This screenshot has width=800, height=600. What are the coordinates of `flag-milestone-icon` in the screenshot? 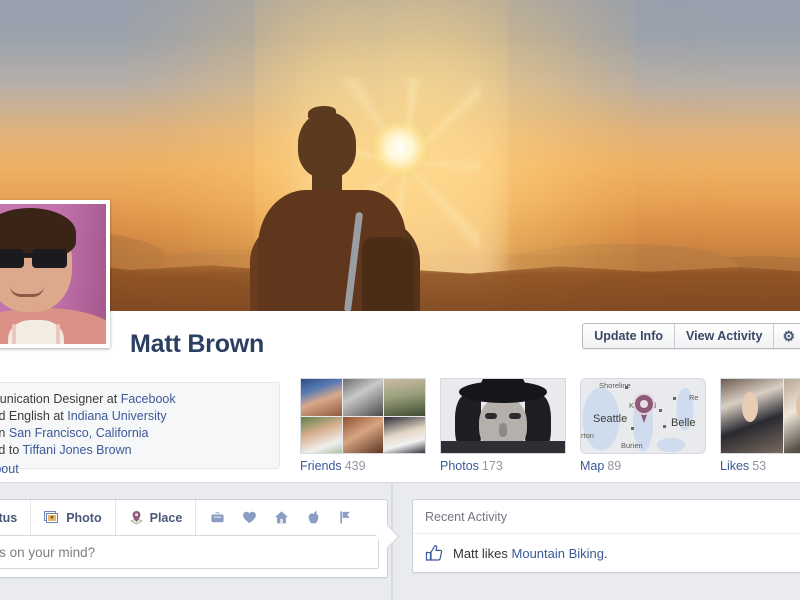 It's located at (345, 517).